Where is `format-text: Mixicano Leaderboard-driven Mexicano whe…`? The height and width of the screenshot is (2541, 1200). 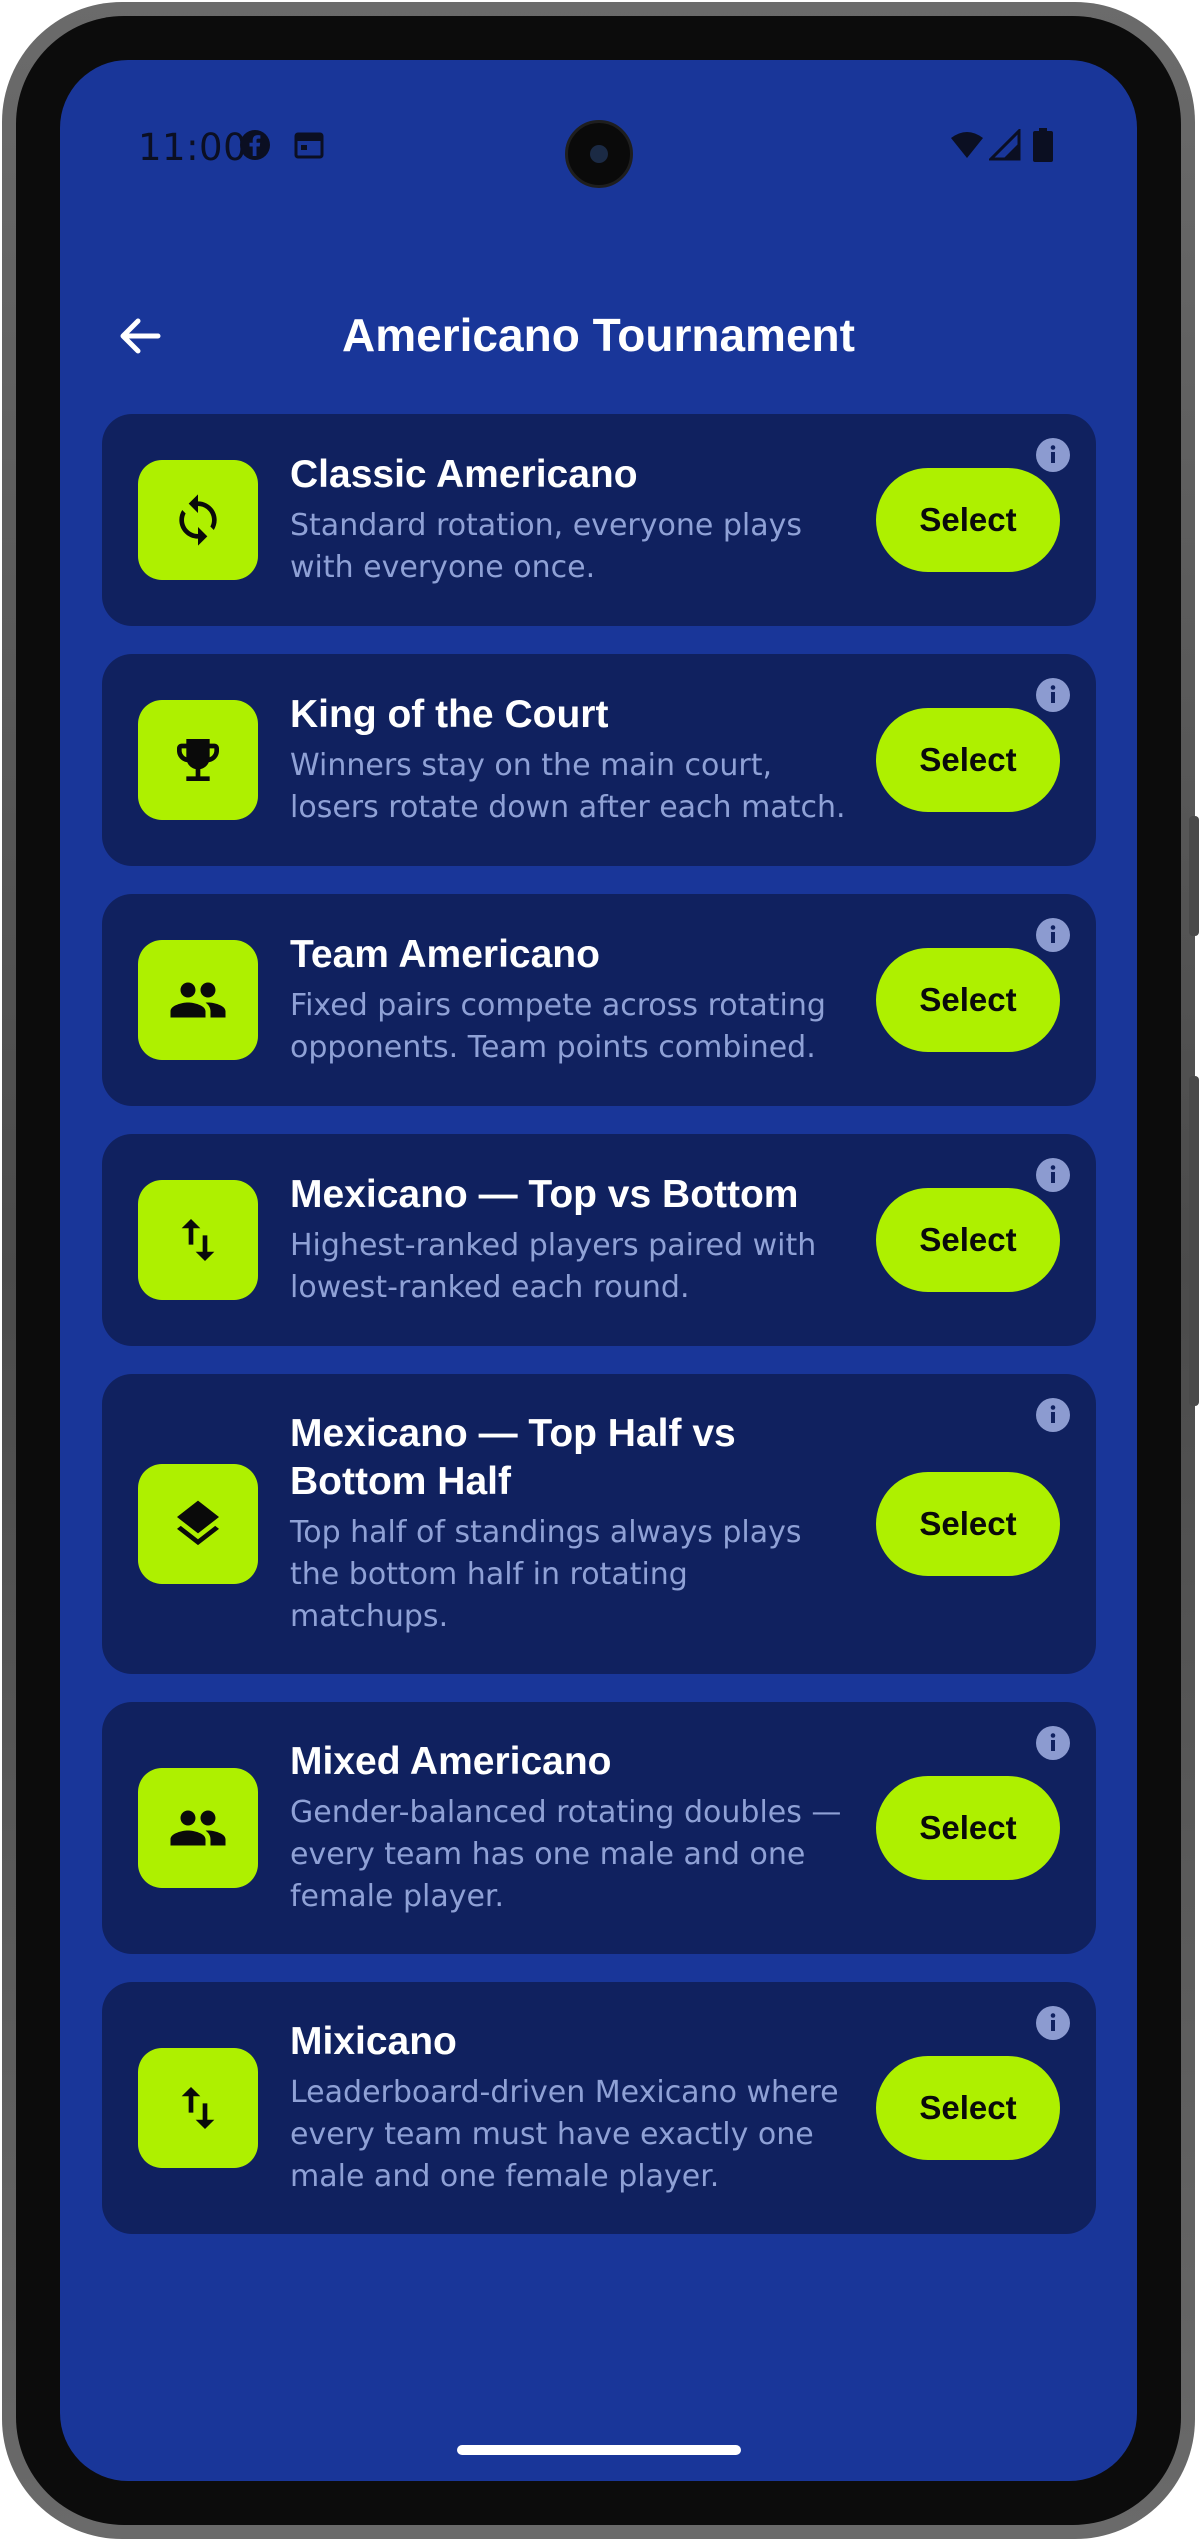
format-text: Mixicano Leaderboard-driven Mexicano whe… is located at coordinates (571, 2108).